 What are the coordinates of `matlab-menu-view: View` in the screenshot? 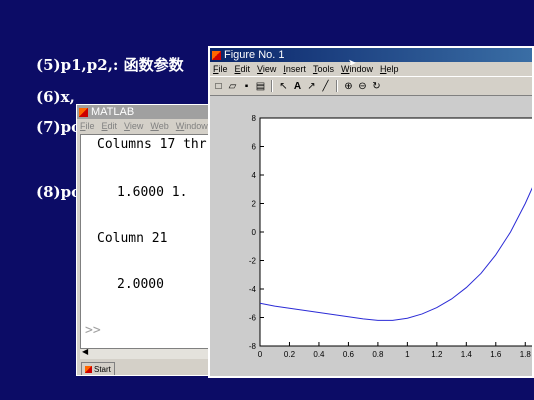 It's located at (133, 126).